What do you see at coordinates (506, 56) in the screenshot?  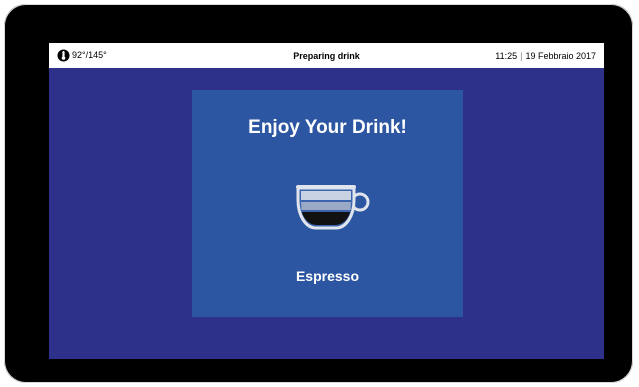 I see `time-value: 11:25` at bounding box center [506, 56].